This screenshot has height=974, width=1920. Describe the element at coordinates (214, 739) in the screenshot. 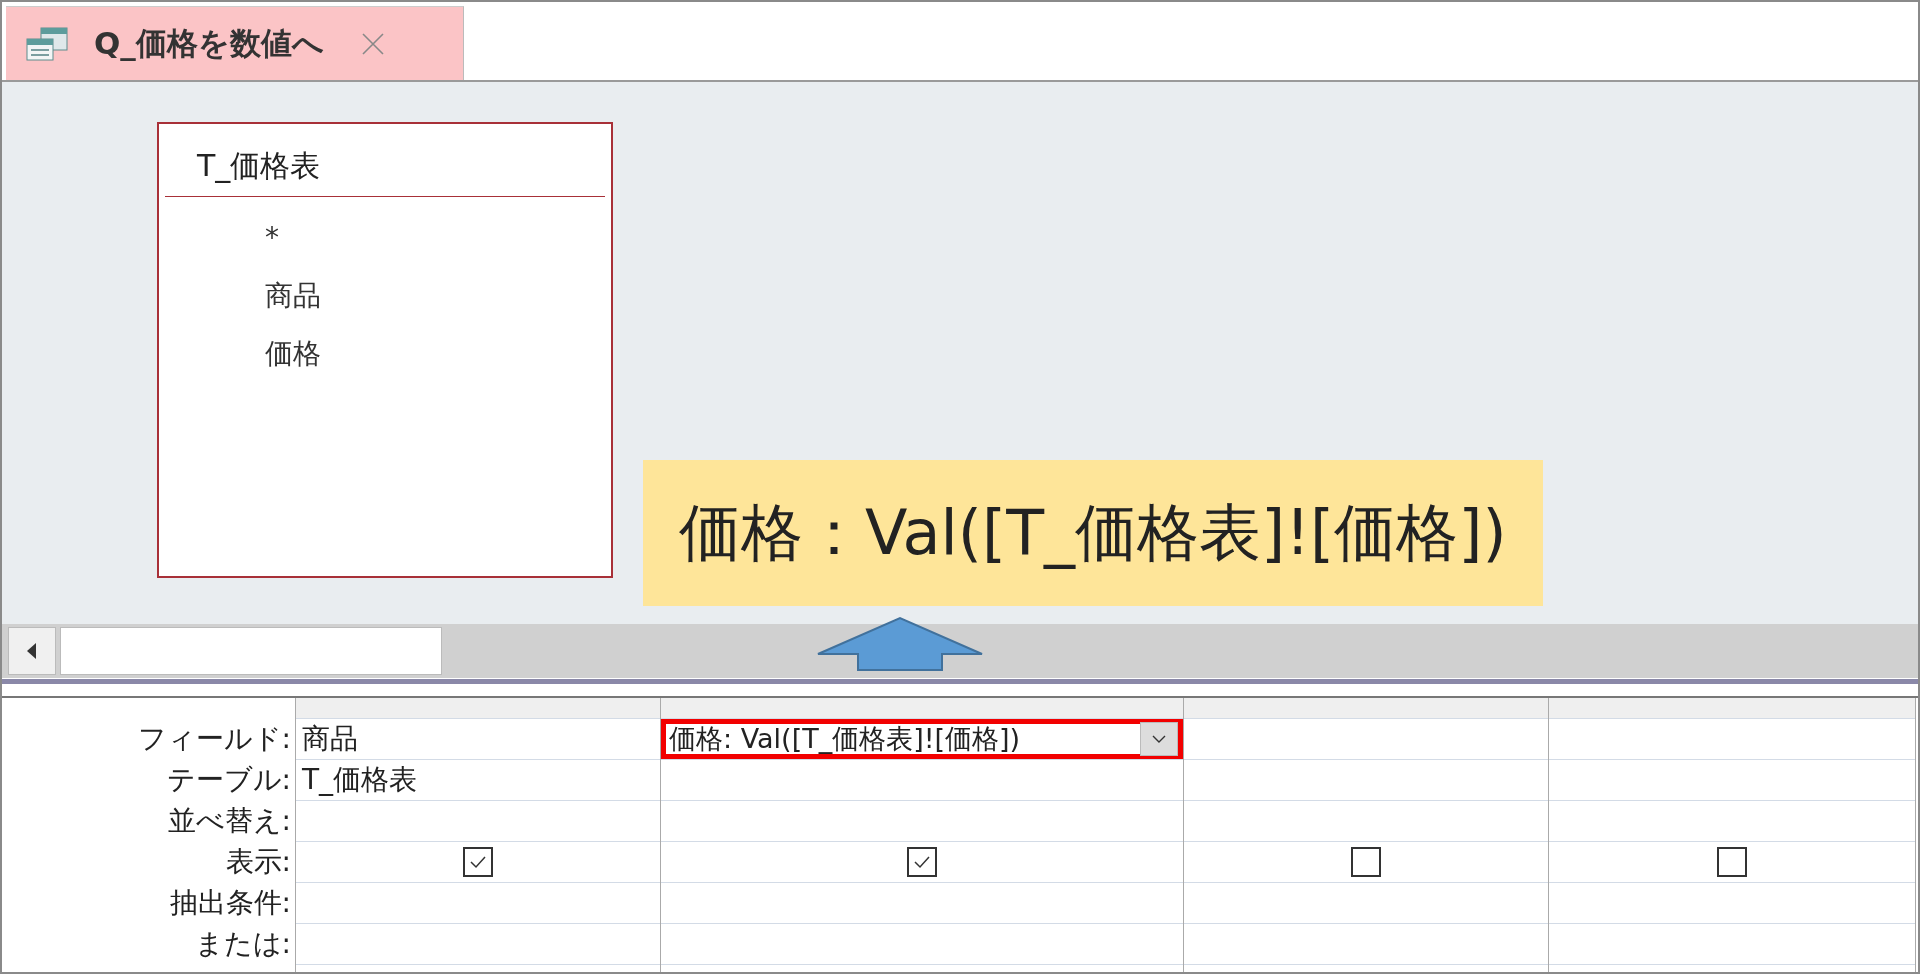

I see `row-label: フィールド:` at that location.